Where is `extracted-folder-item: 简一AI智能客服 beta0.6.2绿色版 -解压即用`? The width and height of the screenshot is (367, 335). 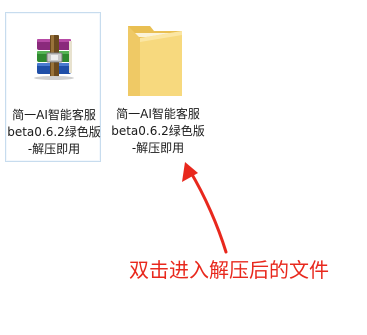
extracted-folder-item: 简一AI智能客服 beta0.6.2绿色版 -解压即用 is located at coordinates (158, 87).